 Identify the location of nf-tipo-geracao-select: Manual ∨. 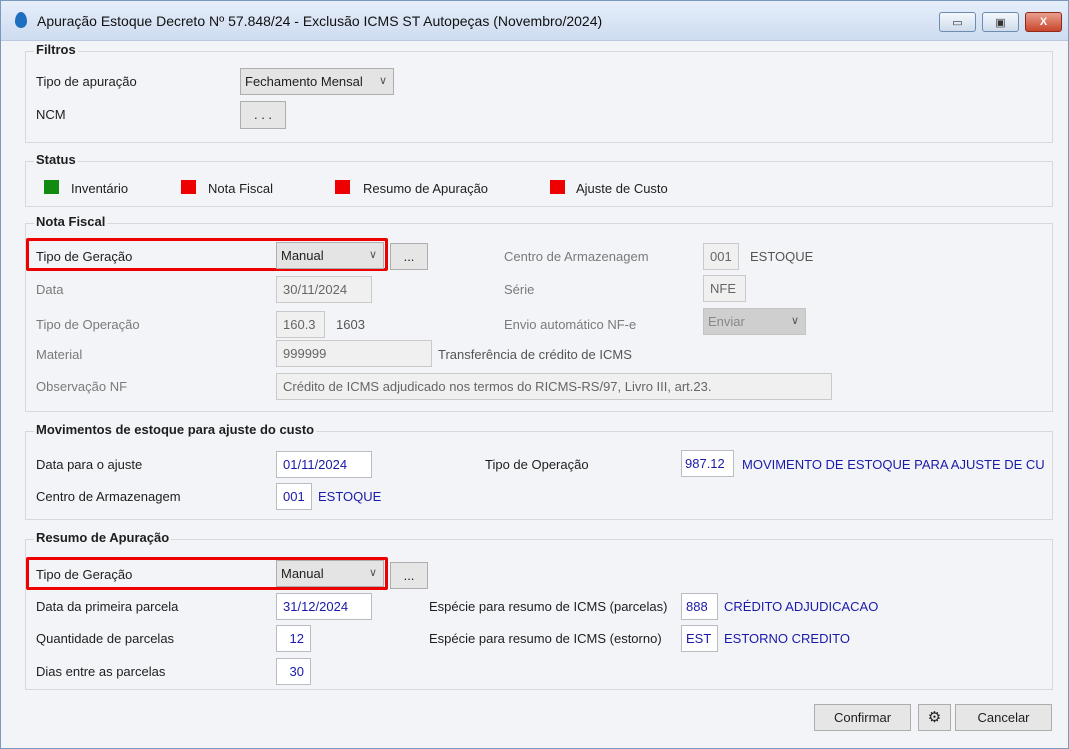
(330, 255).